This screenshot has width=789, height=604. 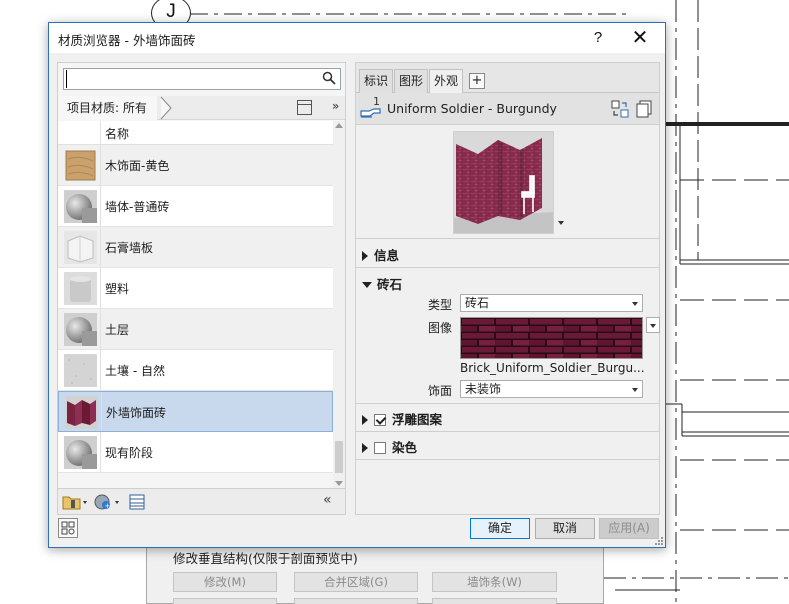 I want to click on grid-squares-icon, so click(x=68, y=528).